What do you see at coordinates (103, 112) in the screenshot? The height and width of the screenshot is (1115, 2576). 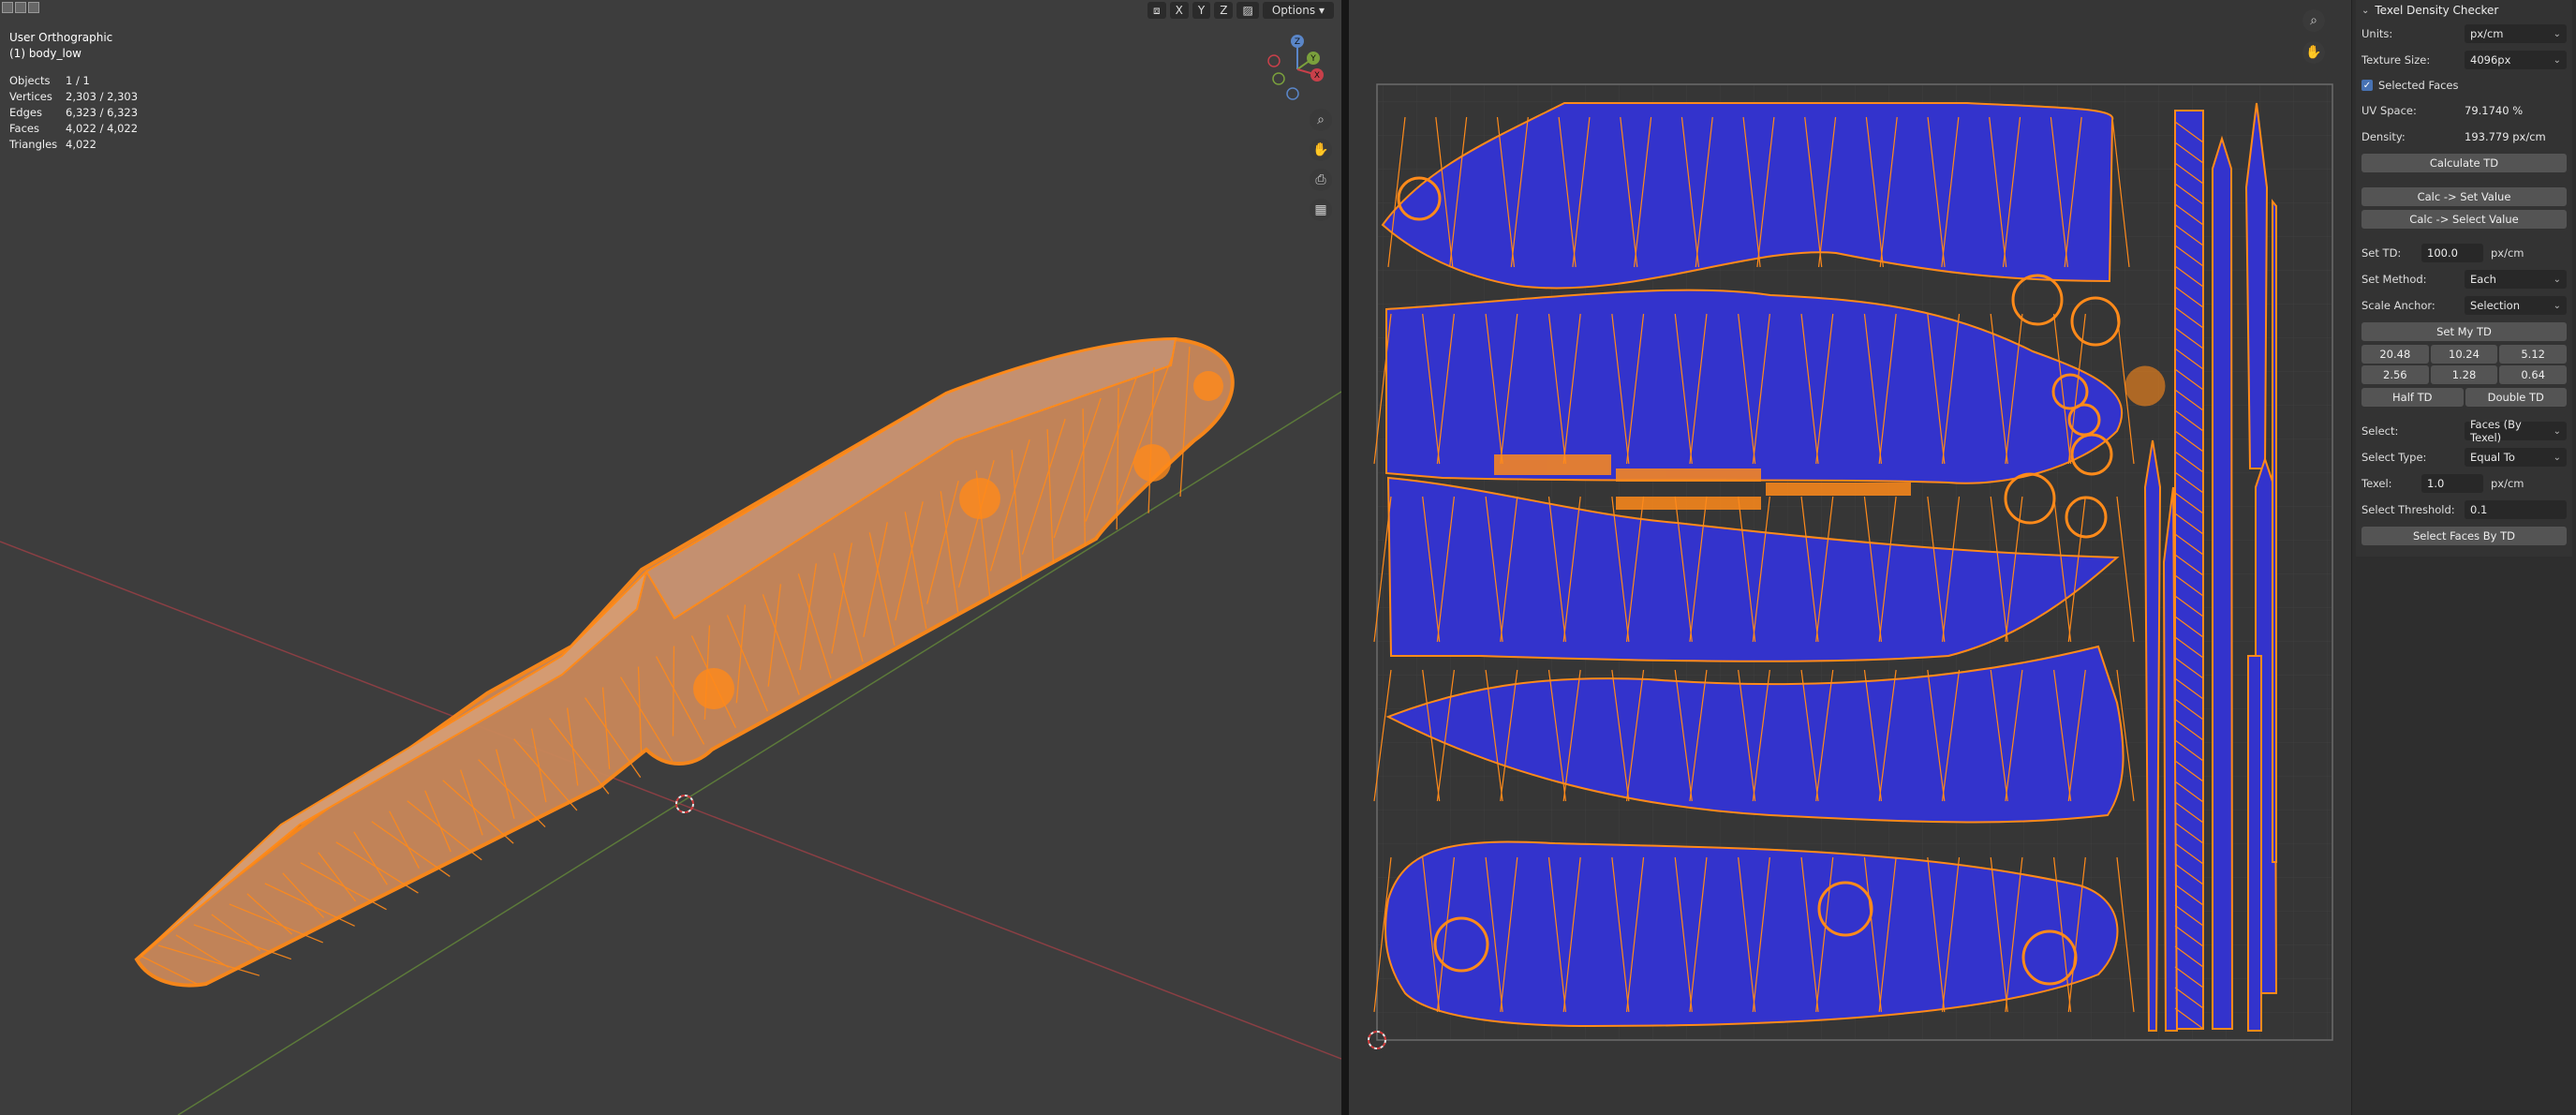 I see `stat-value: 6,323 / 6,323` at bounding box center [103, 112].